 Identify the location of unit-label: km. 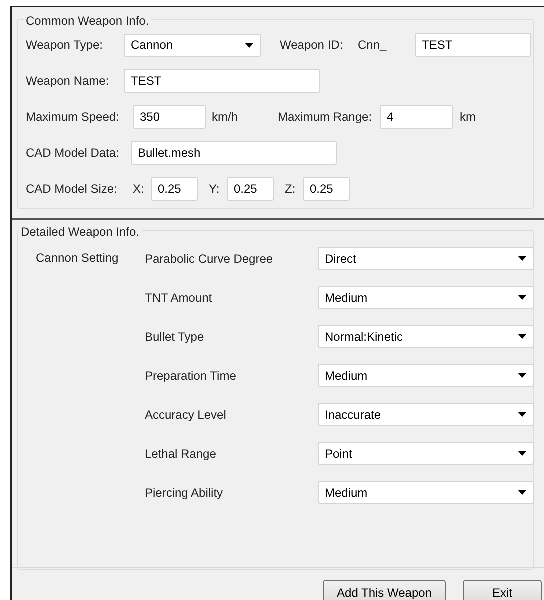
(468, 117).